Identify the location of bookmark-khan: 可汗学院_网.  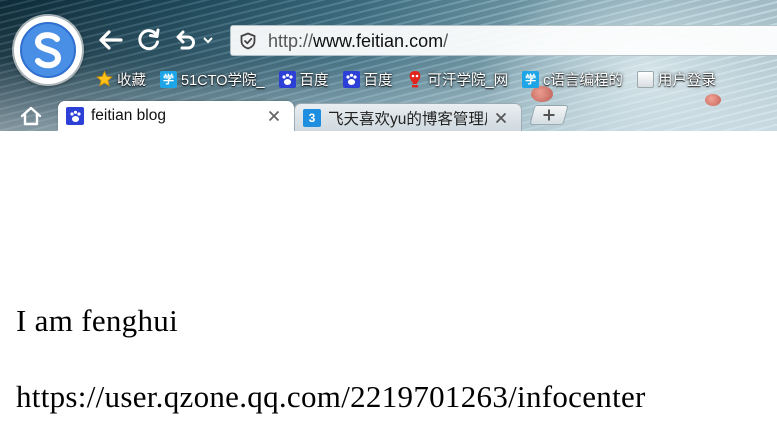
(458, 79).